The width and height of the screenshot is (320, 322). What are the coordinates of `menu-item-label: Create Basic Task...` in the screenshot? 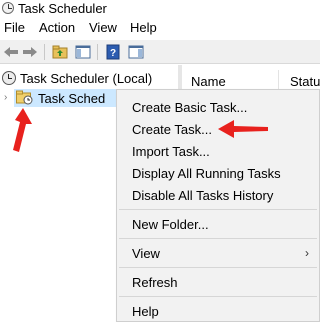 It's located at (190, 107).